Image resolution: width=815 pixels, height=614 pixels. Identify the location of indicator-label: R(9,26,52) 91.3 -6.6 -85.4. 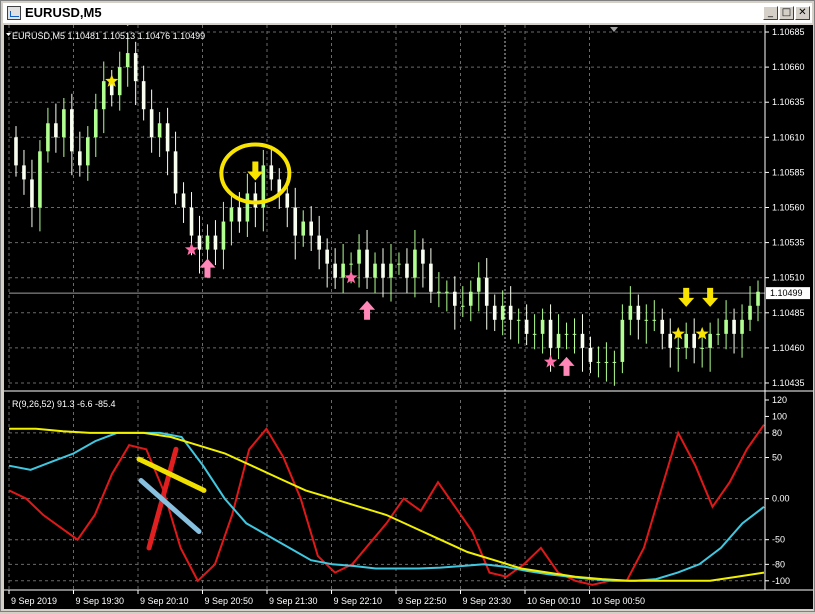
(64, 404).